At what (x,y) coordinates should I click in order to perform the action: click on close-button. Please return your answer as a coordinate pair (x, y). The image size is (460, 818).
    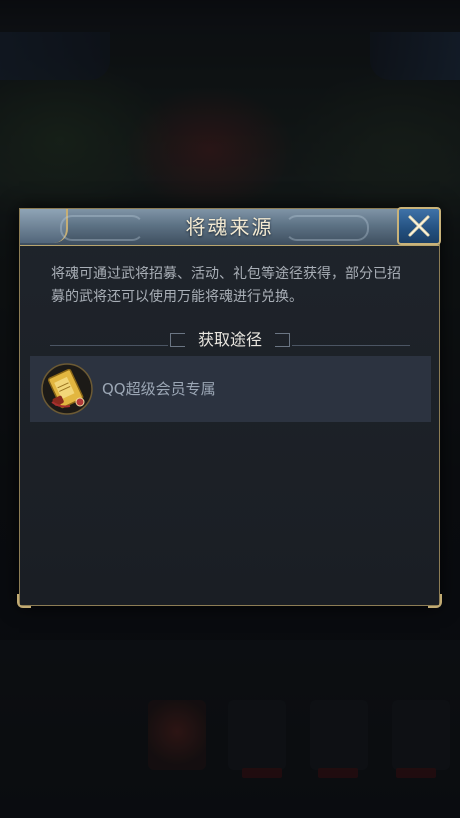
    Looking at the image, I should click on (419, 226).